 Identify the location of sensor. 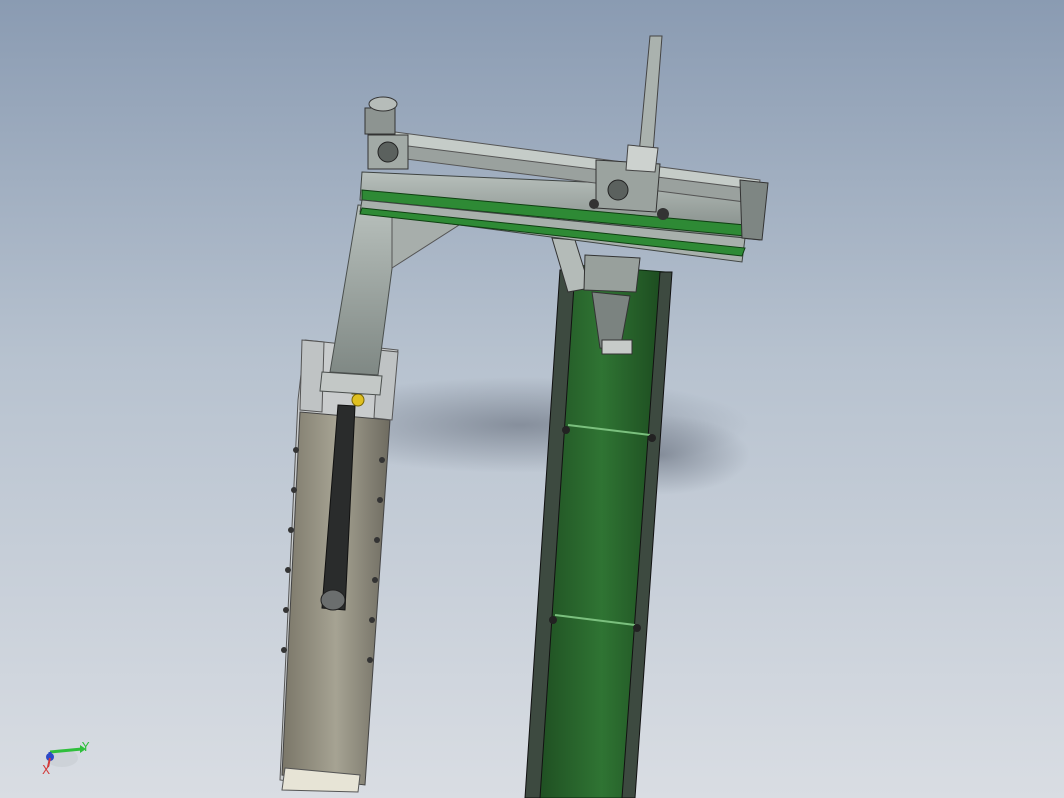
(358, 400).